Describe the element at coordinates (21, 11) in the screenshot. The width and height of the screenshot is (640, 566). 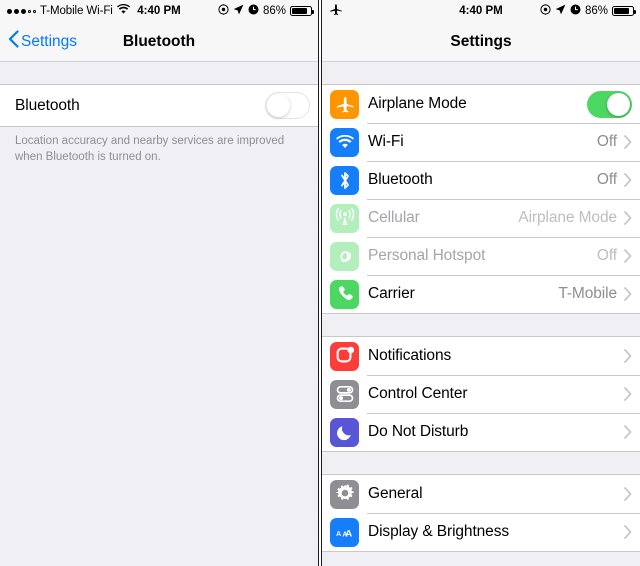
I see `signal-strength-dots` at that location.